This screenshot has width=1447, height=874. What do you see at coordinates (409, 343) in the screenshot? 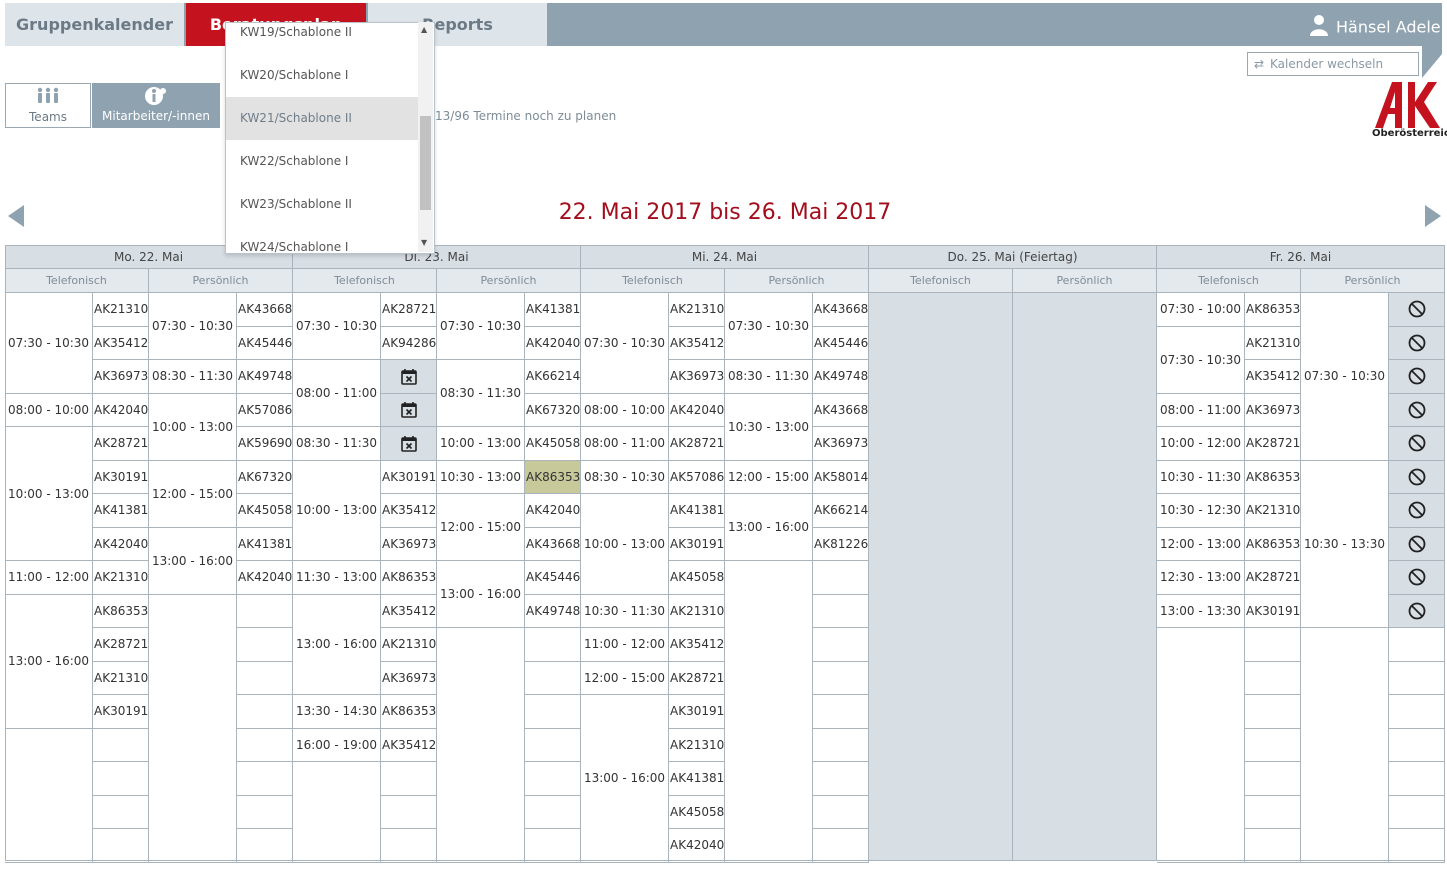
I see `appointment-code: AK942860` at bounding box center [409, 343].